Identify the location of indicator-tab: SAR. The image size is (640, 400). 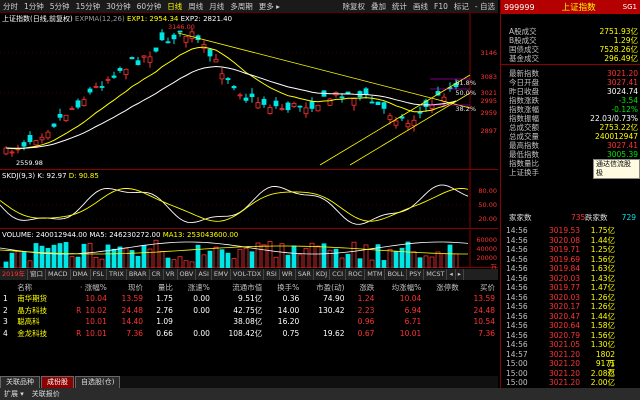
(305, 274).